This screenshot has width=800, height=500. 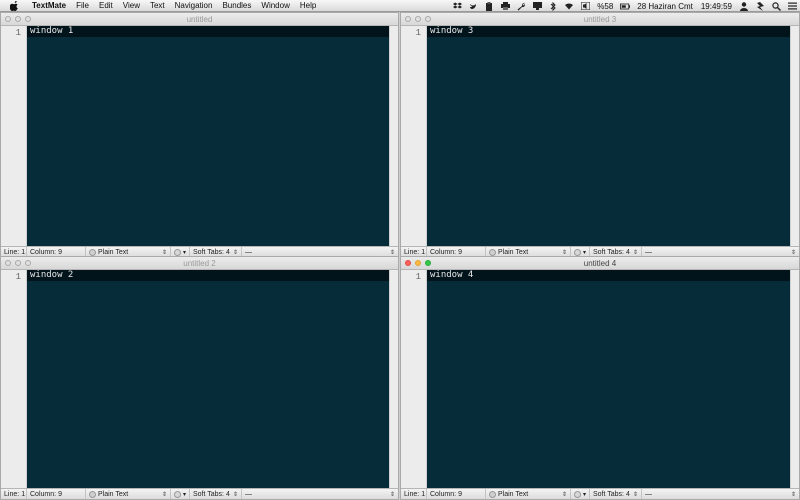 I want to click on bird-icon, so click(x=473, y=6).